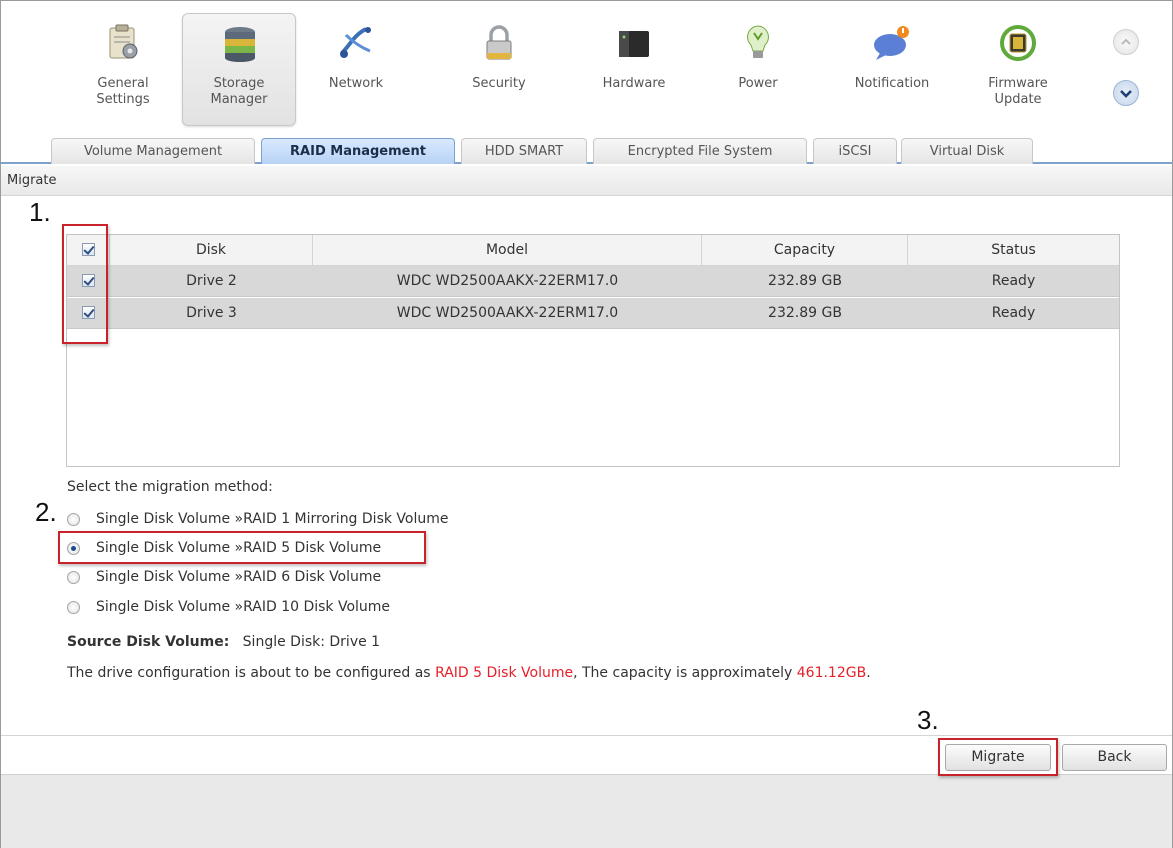 The image size is (1173, 848). What do you see at coordinates (1018, 43) in the screenshot?
I see `firmware-update-icon` at bounding box center [1018, 43].